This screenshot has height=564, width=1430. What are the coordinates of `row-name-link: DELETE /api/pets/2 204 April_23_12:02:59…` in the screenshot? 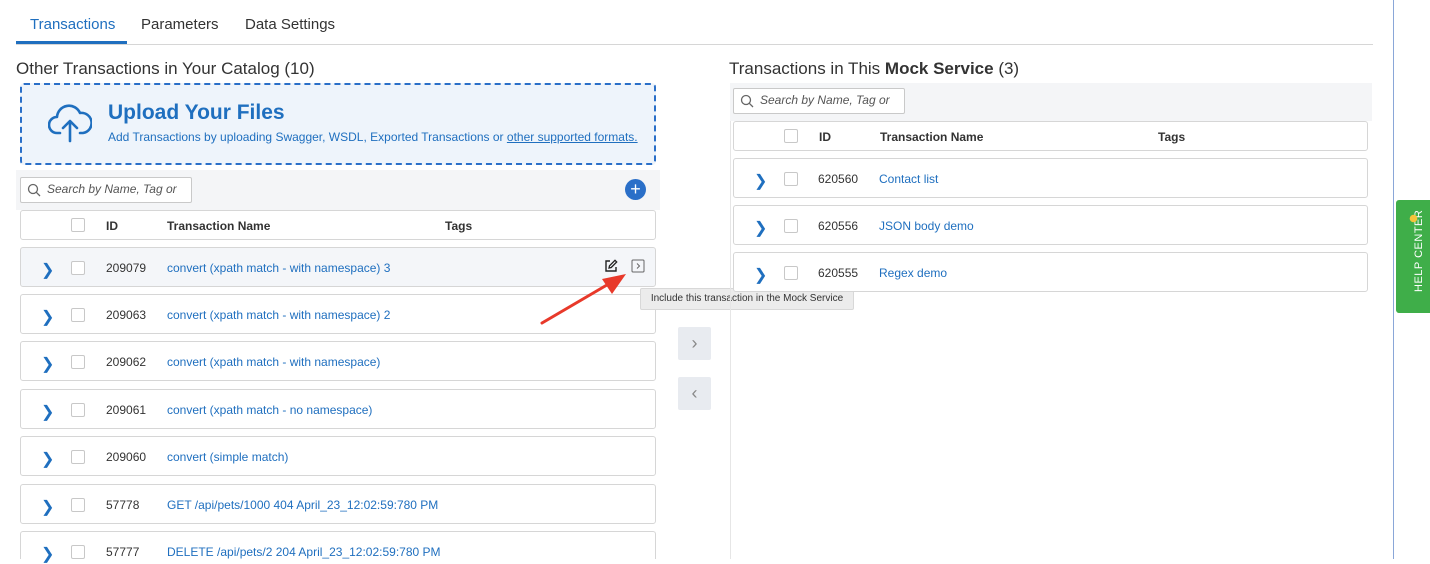 It's located at (304, 552).